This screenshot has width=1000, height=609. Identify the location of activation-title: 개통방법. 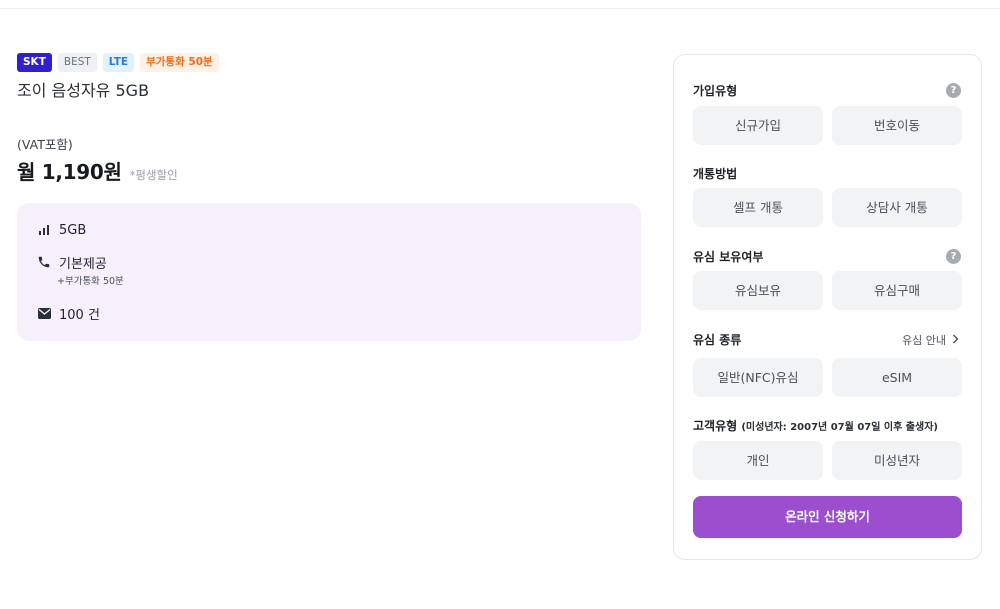
(715, 174).